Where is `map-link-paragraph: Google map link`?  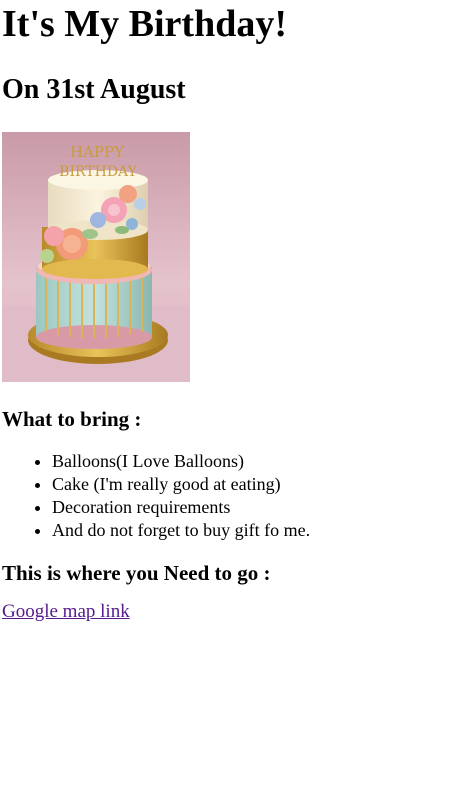 map-link-paragraph: Google map link is located at coordinates (226, 612).